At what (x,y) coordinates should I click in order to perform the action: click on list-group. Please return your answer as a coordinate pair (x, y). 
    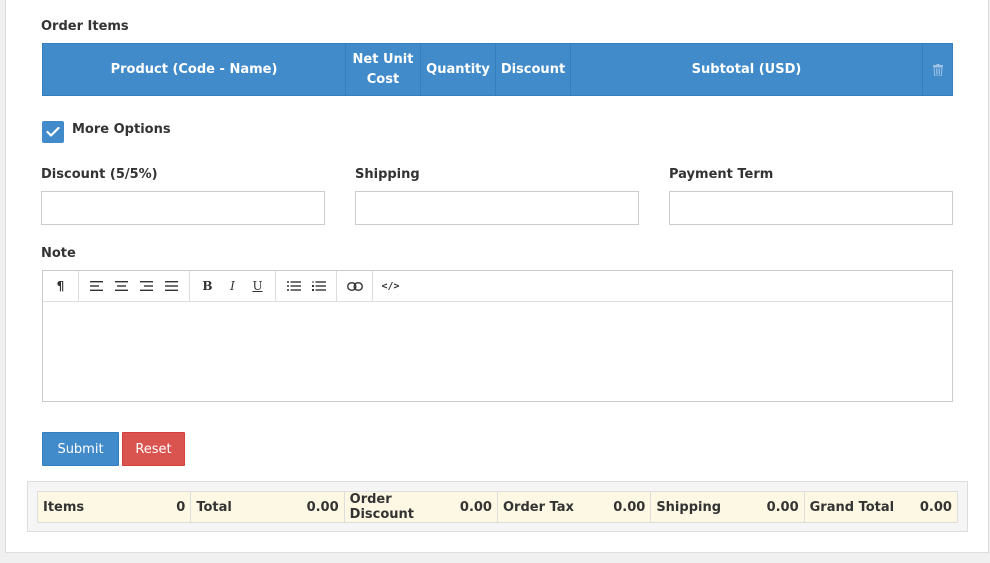
    Looking at the image, I should click on (306, 286).